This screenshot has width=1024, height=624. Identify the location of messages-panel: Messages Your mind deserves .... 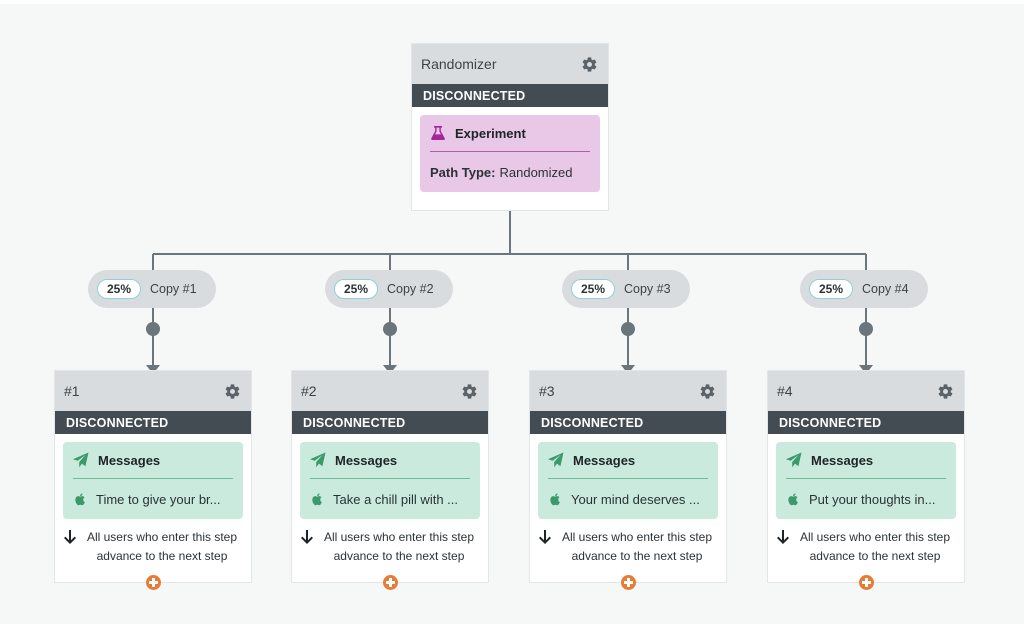
(628, 480).